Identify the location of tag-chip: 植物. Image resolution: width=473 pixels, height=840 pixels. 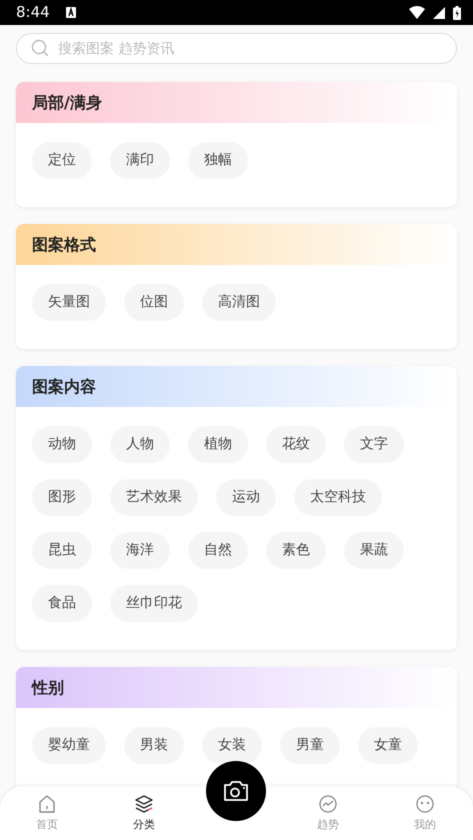
(218, 444).